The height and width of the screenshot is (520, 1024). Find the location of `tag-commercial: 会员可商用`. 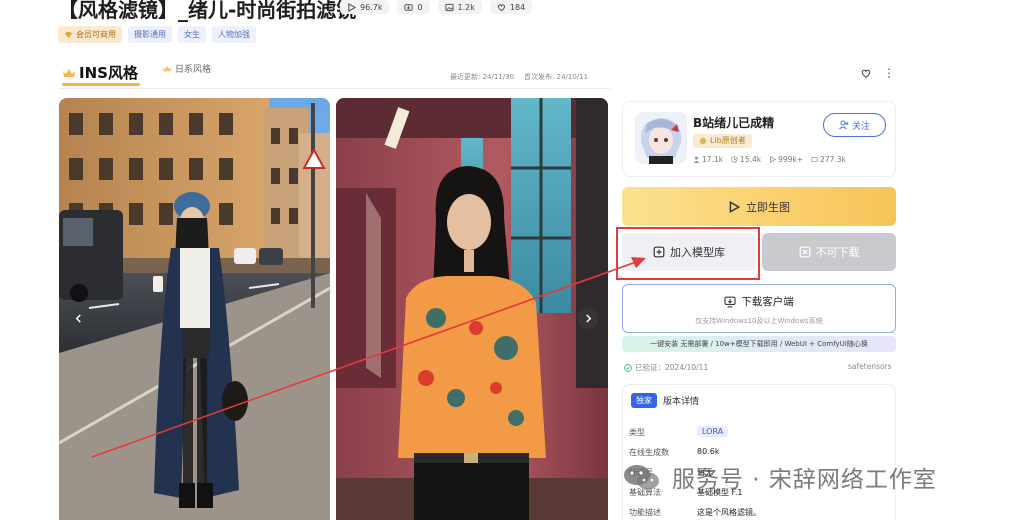

tag-commercial: 会员可商用 is located at coordinates (90, 34).